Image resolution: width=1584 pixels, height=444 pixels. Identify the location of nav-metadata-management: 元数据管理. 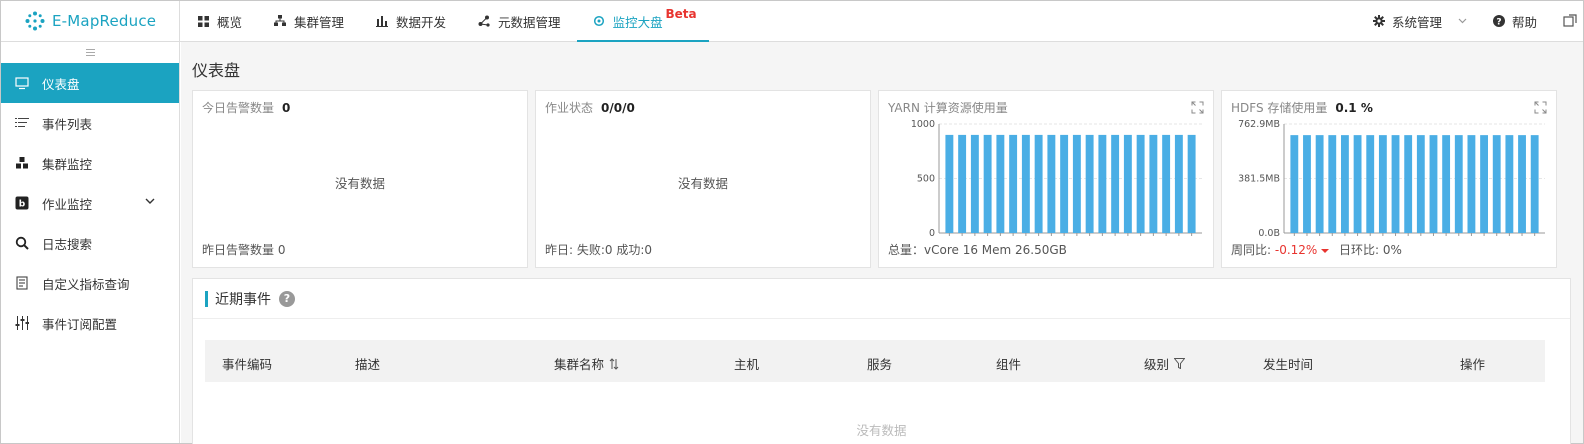
(519, 21).